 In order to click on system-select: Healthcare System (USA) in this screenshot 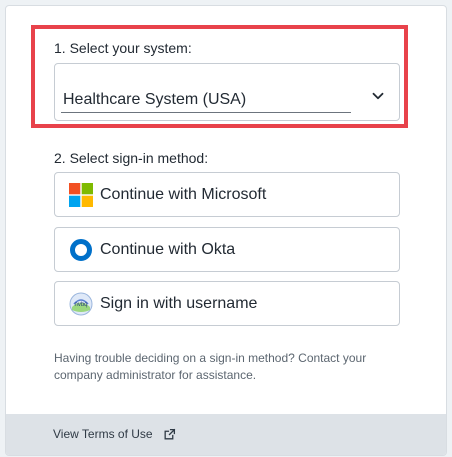, I will do `click(227, 92)`.